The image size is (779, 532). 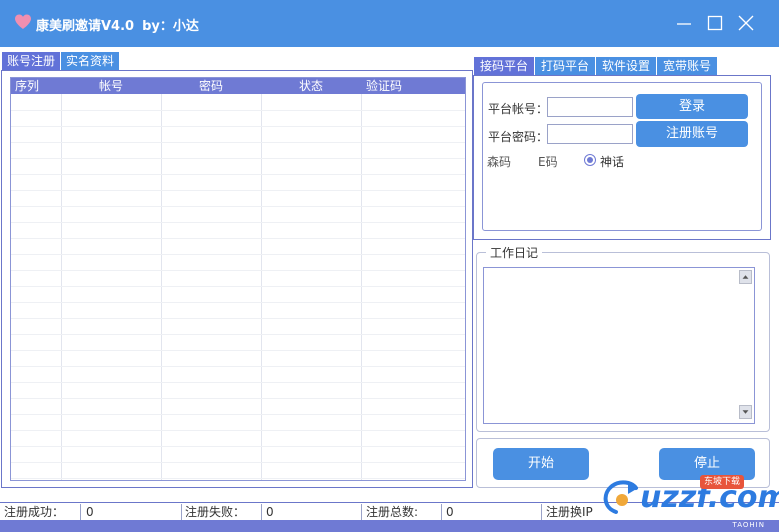 I want to click on platform-password-input, so click(x=590, y=134).